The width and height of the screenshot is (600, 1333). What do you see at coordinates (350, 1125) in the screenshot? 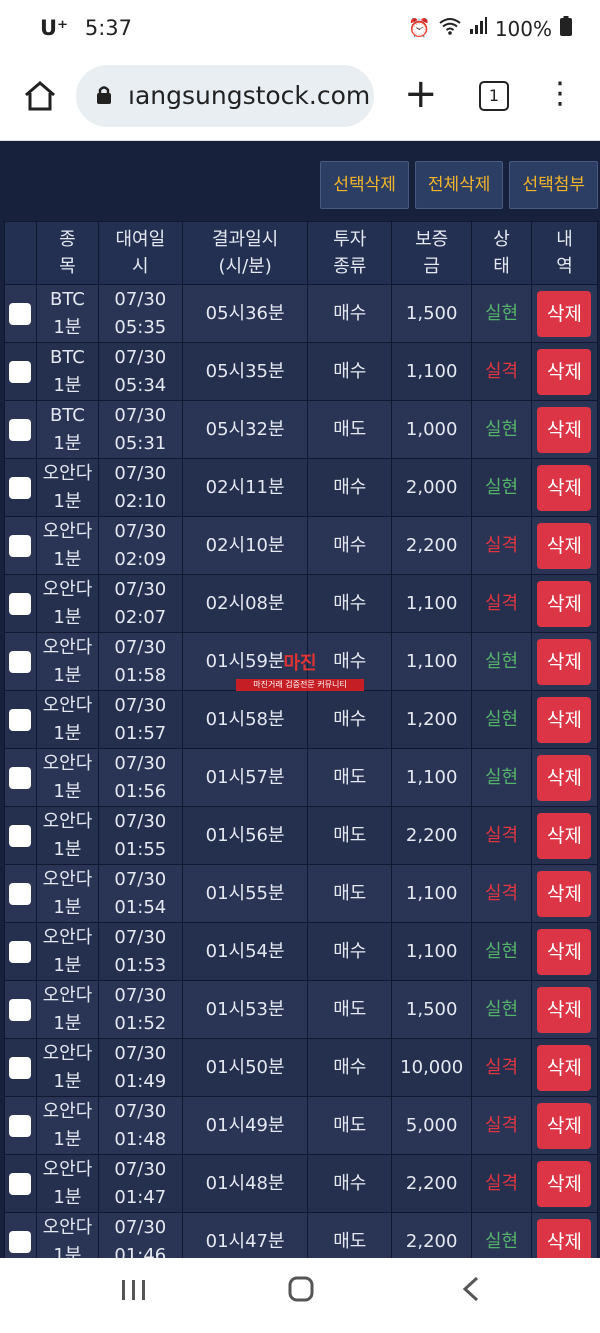
I see `investment-type-cell: 매도` at bounding box center [350, 1125].